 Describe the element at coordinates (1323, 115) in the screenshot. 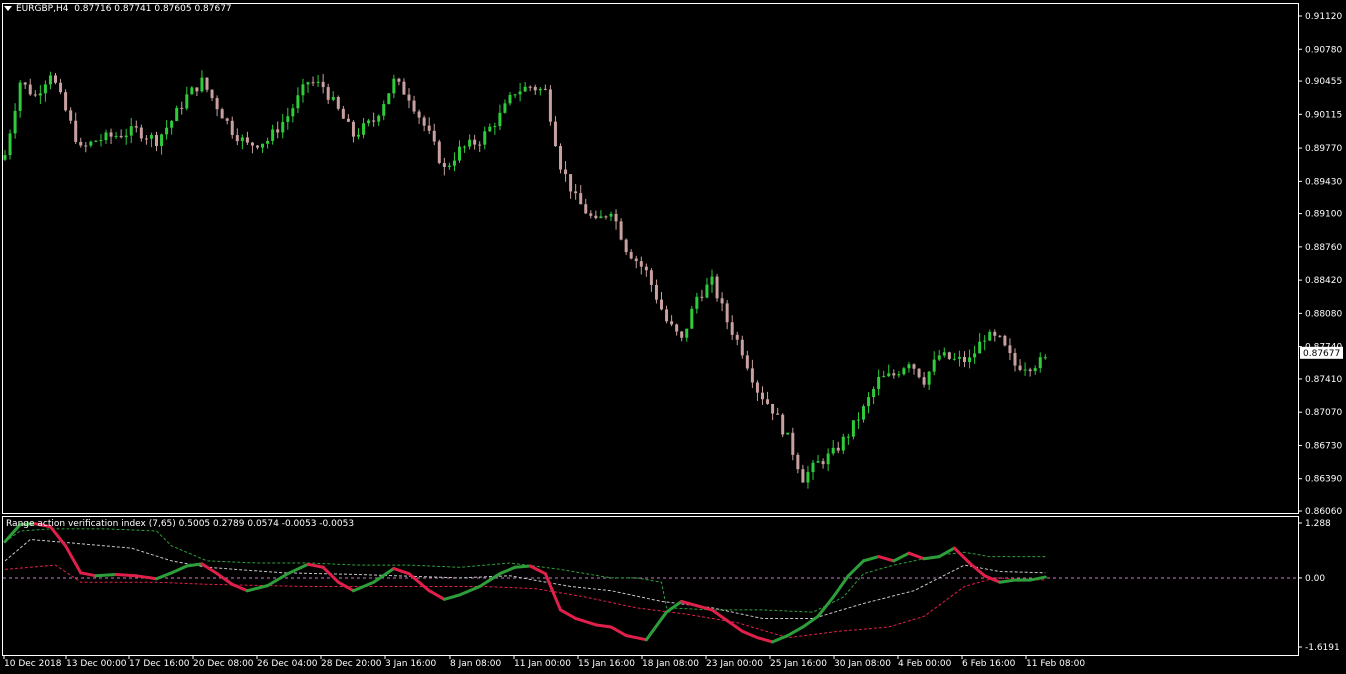

I see `price-tick-label: 0.90115` at that location.